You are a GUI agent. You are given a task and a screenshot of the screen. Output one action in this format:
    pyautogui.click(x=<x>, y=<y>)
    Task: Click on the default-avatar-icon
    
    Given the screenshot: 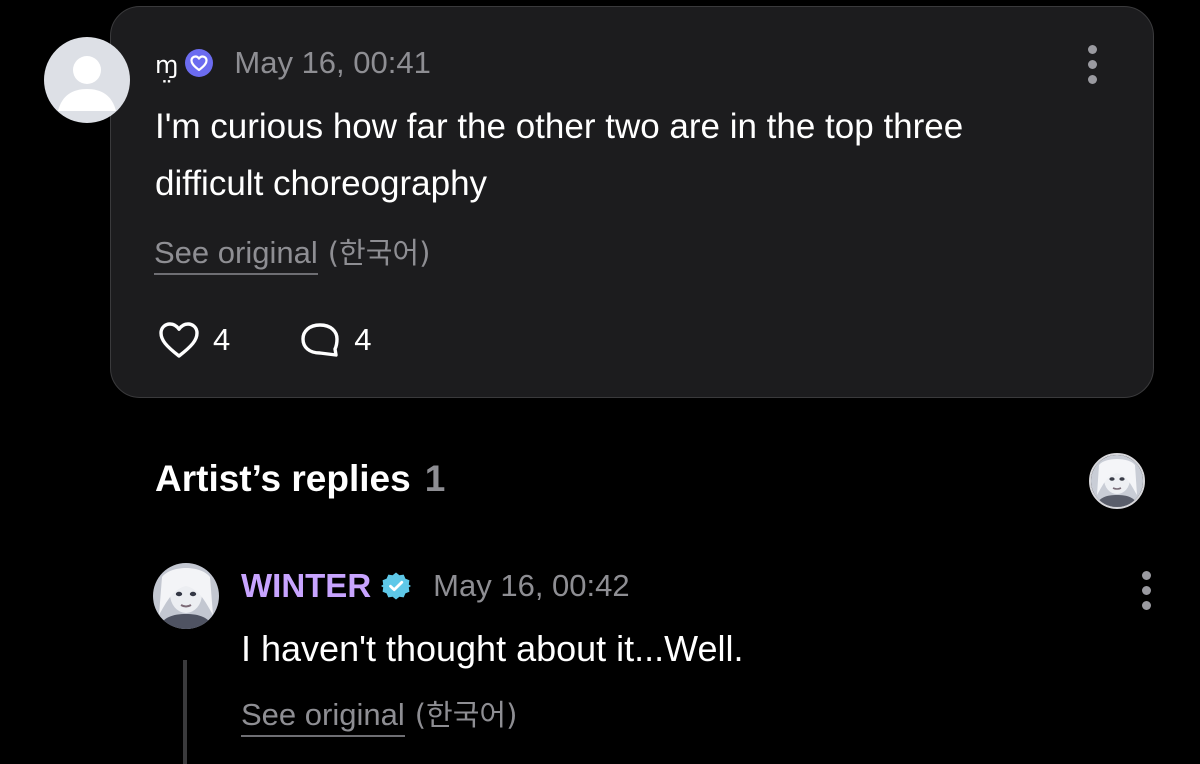 What is the action you would take?
    pyautogui.click(x=87, y=80)
    